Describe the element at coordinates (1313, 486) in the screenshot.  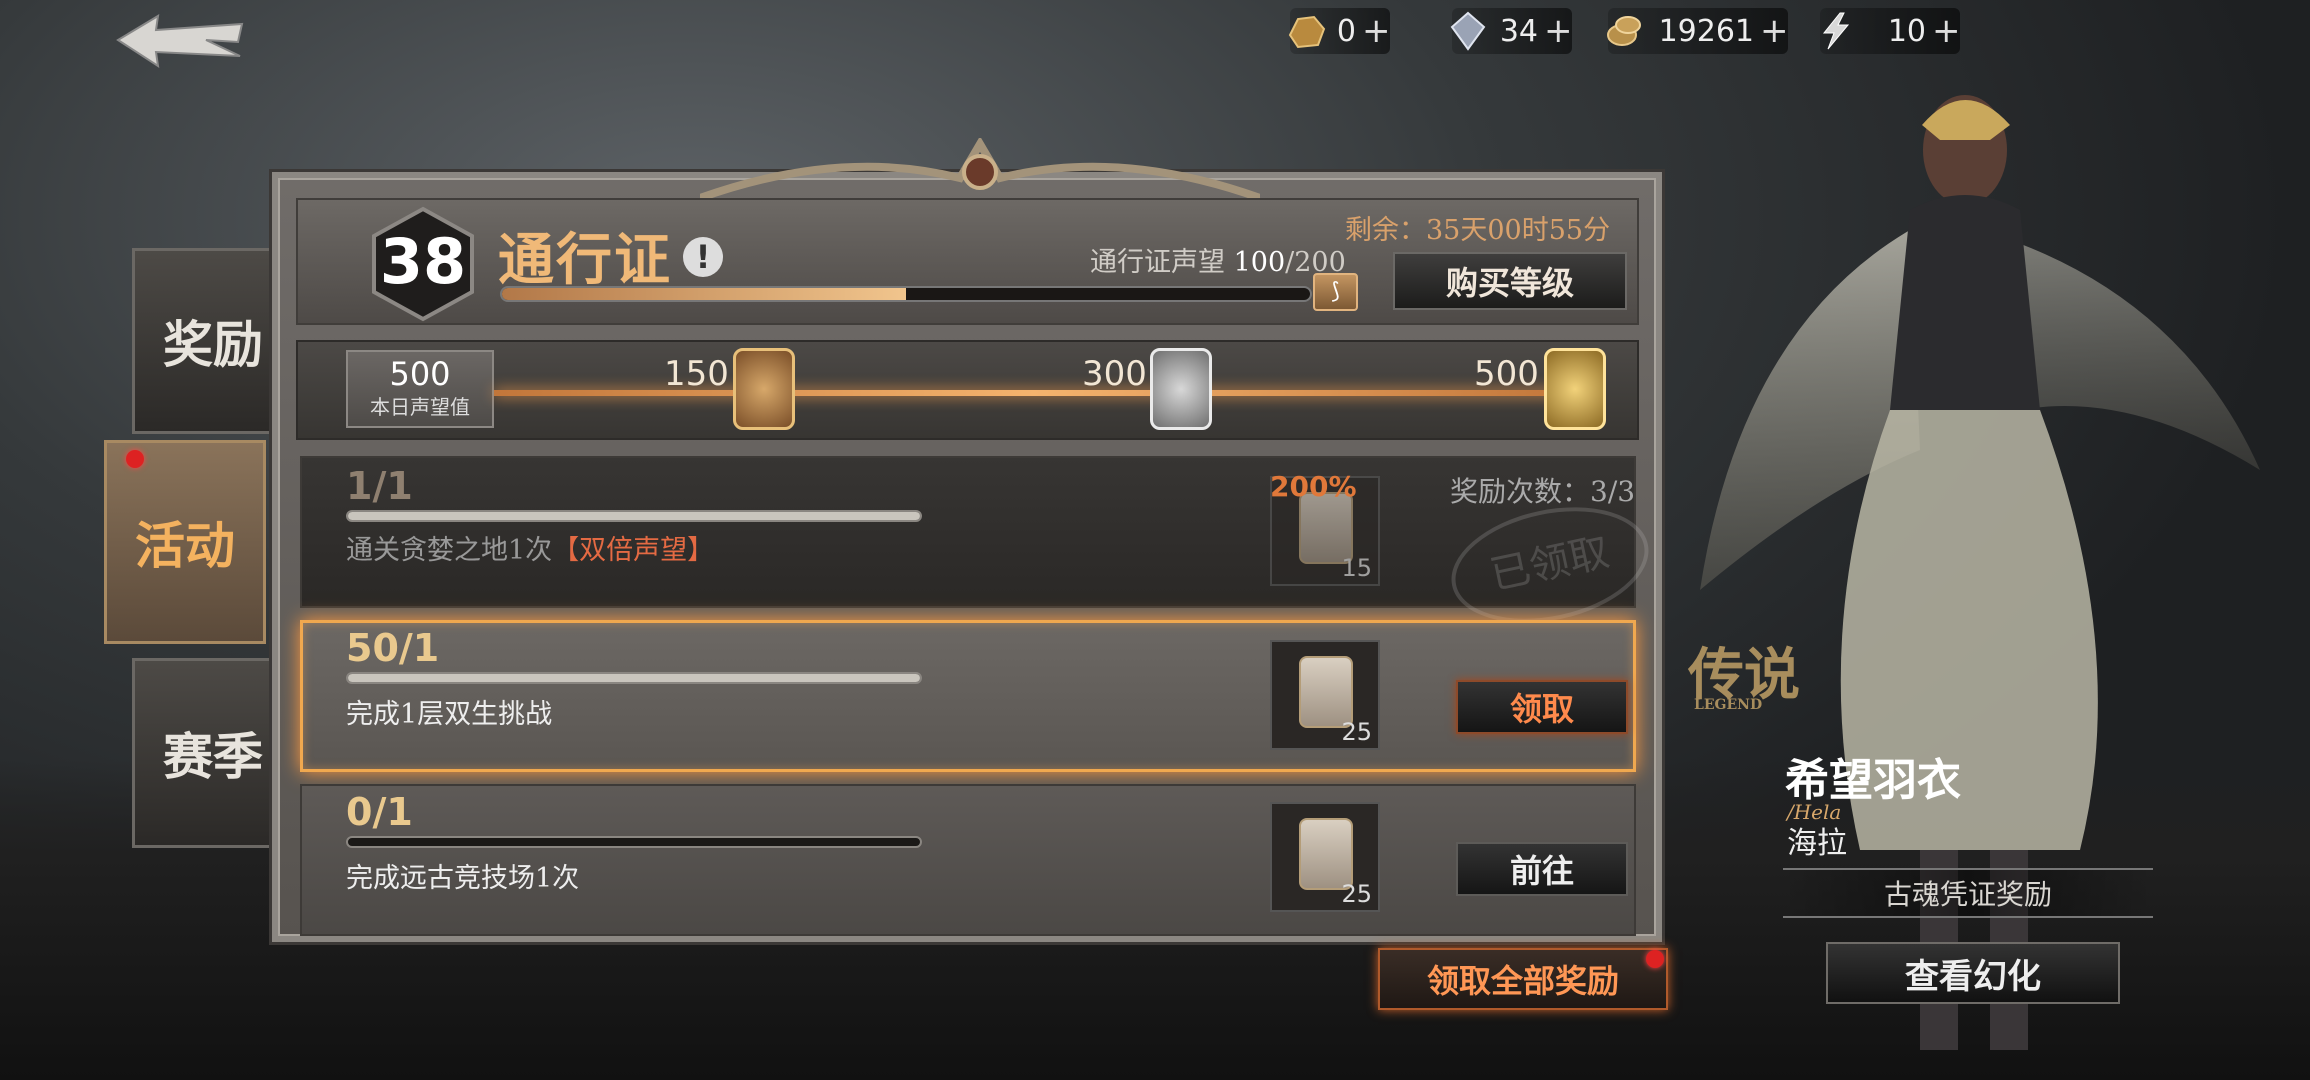
I see `bonus-badge: 200%` at that location.